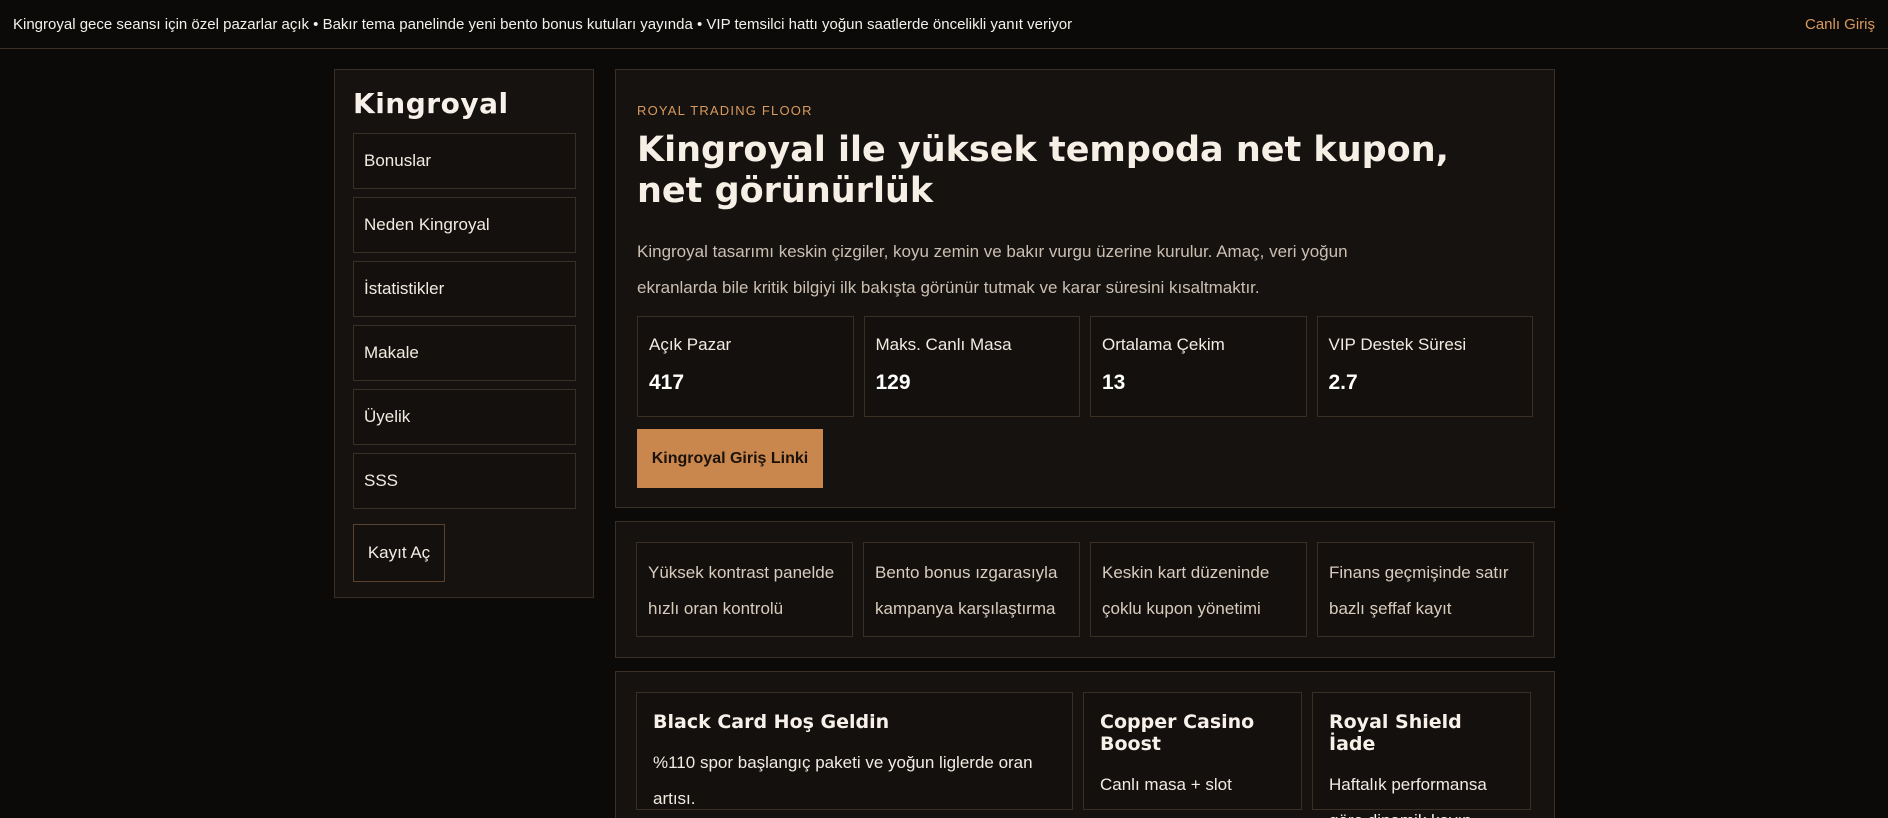 The image size is (1888, 818). I want to click on signup-button: Kayıt Aç, so click(399, 553).